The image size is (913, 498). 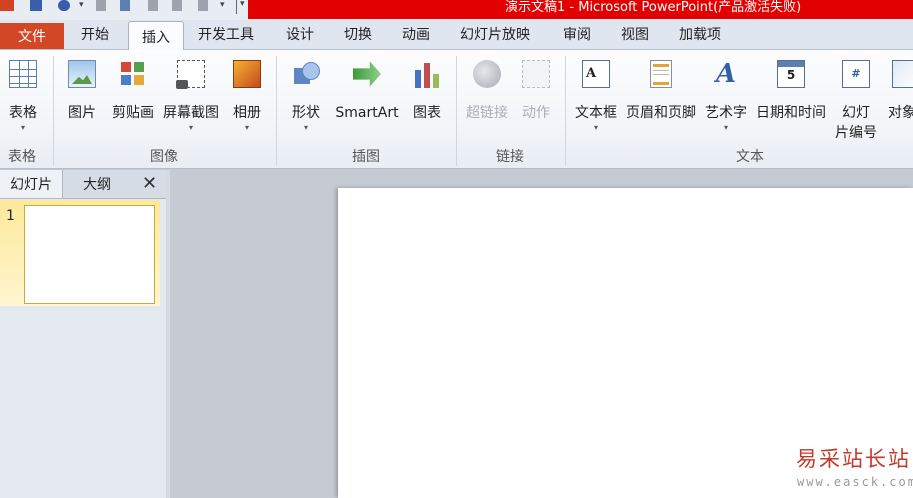 What do you see at coordinates (661, 91) in the screenshot?
I see `header-footer-button: 页眉和页脚` at bounding box center [661, 91].